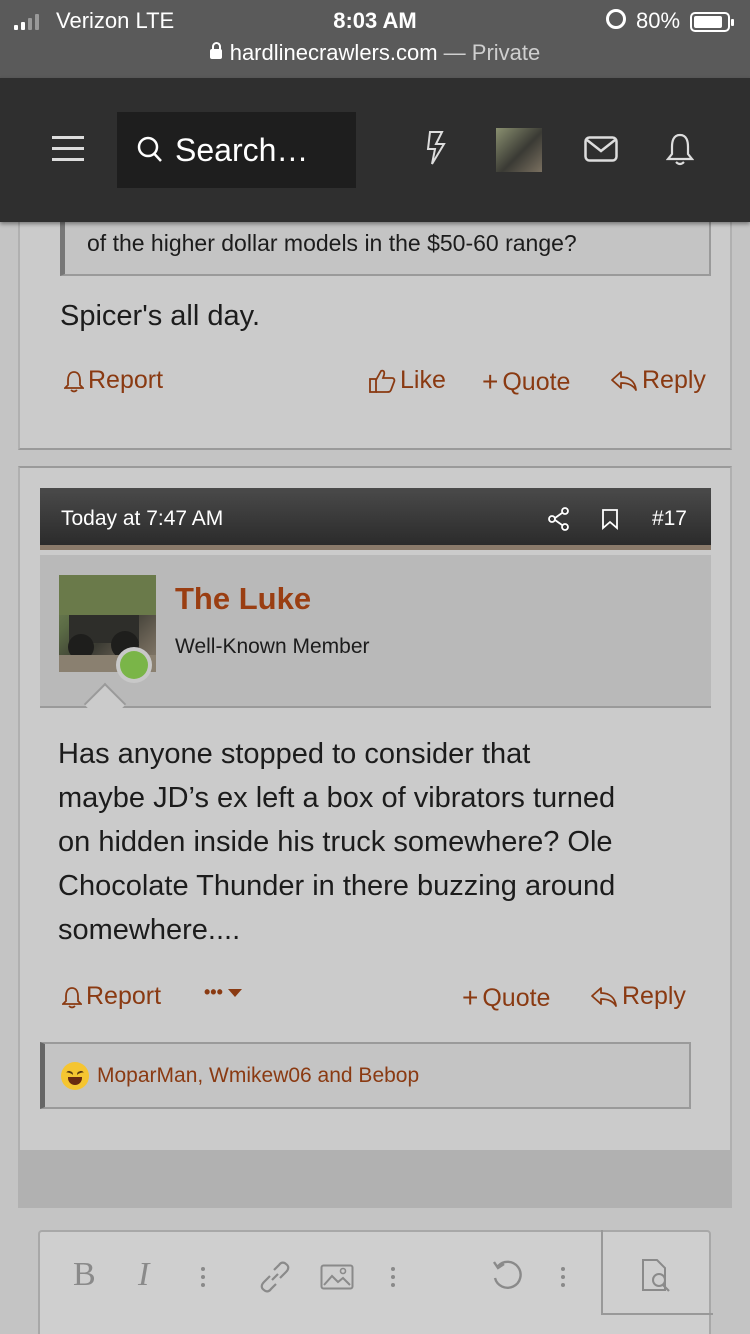 Image resolution: width=750 pixels, height=1334 pixels. I want to click on share-icon, so click(559, 519).